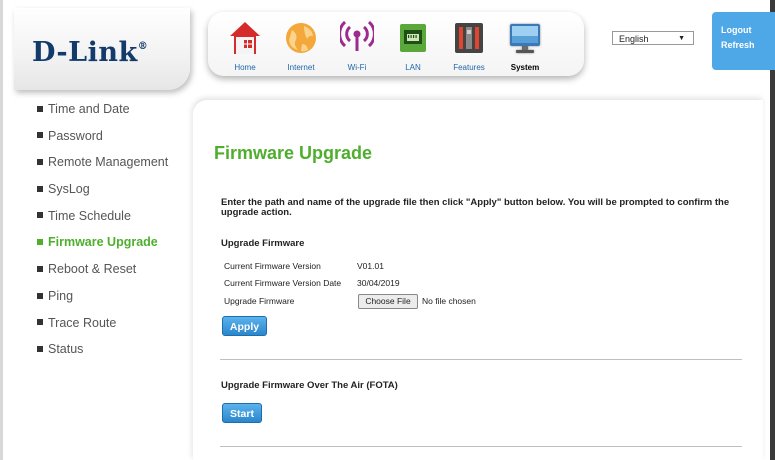 The height and width of the screenshot is (460, 775). I want to click on apply-button: Apply, so click(244, 326).